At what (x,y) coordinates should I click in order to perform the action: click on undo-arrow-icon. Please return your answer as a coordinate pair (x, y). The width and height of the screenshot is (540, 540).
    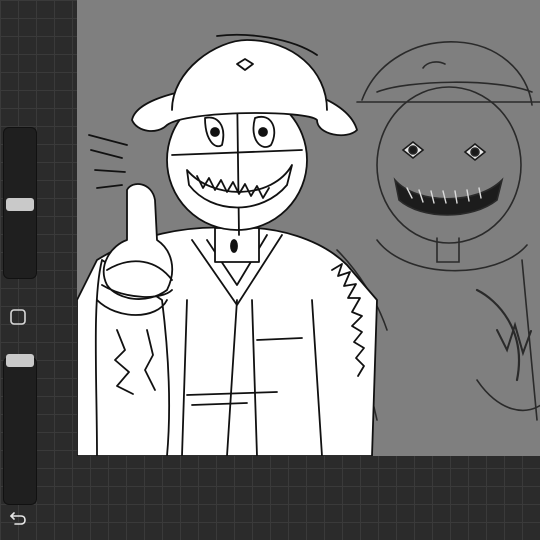
    Looking at the image, I should click on (18, 518).